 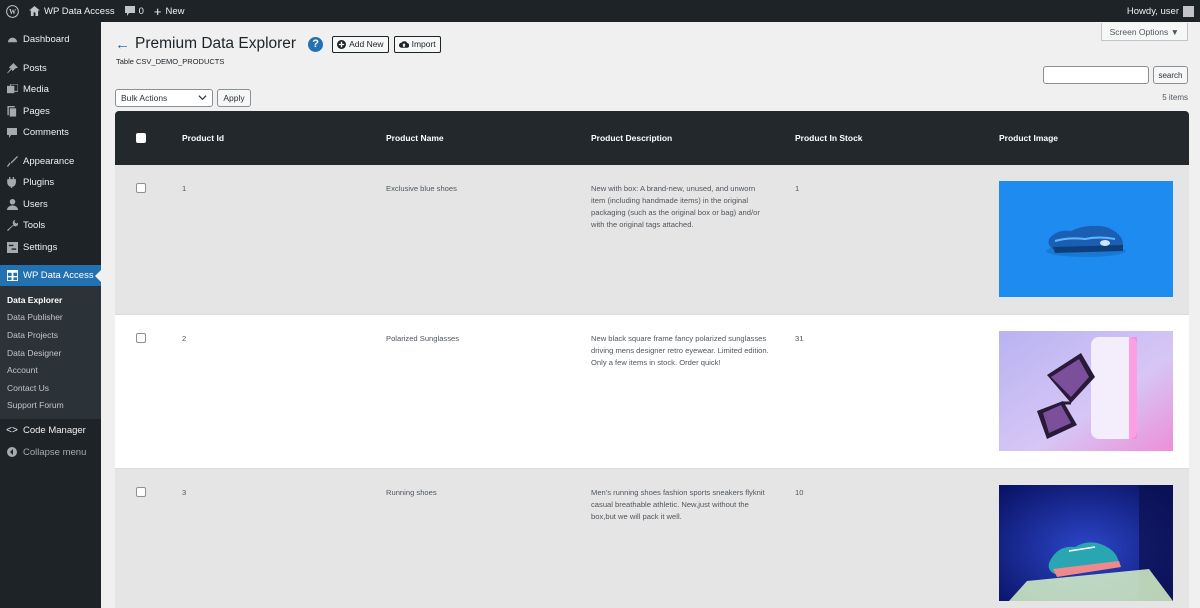 I want to click on menu-wp-data-access: WP Data Access, so click(x=50, y=275).